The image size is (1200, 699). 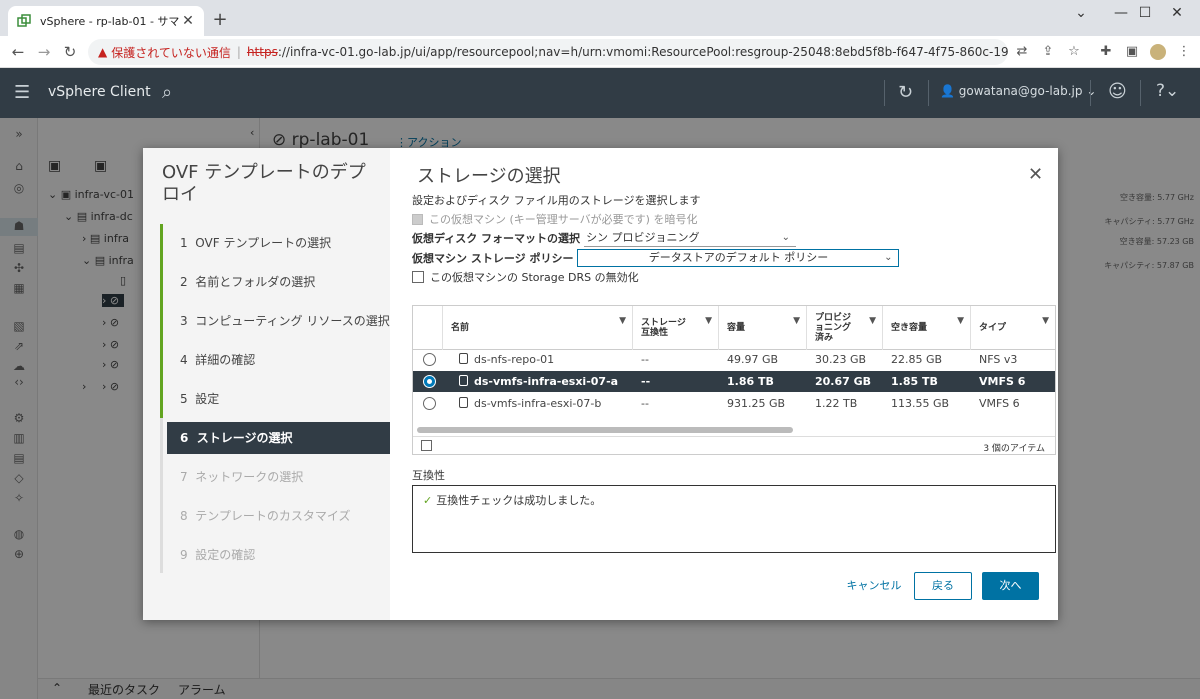 I want to click on cell-type: NFS v3, so click(x=998, y=359).